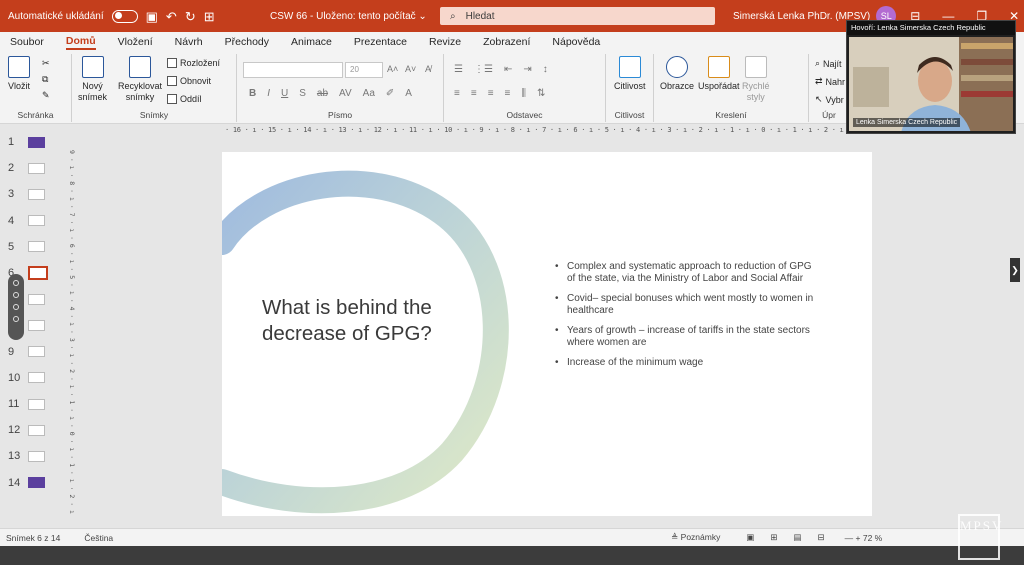 This screenshot has width=1024, height=565. I want to click on expand-panel-icon: ❯, so click(1015, 270).